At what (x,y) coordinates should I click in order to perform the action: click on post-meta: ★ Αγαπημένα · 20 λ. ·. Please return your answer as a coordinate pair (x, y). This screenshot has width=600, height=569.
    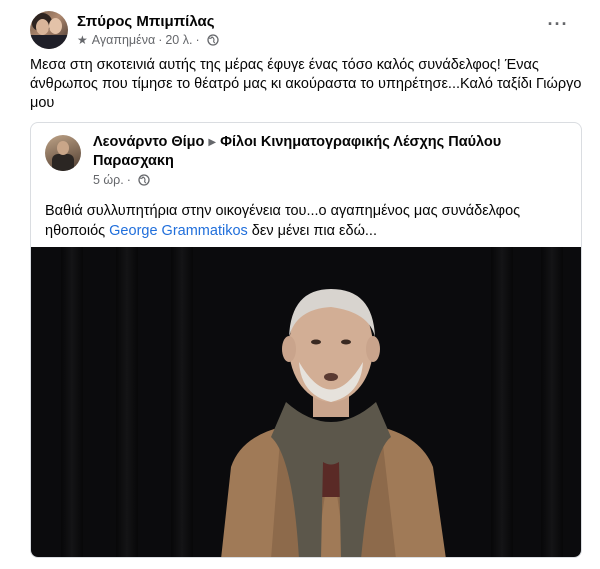
    Looking at the image, I should click on (148, 40).